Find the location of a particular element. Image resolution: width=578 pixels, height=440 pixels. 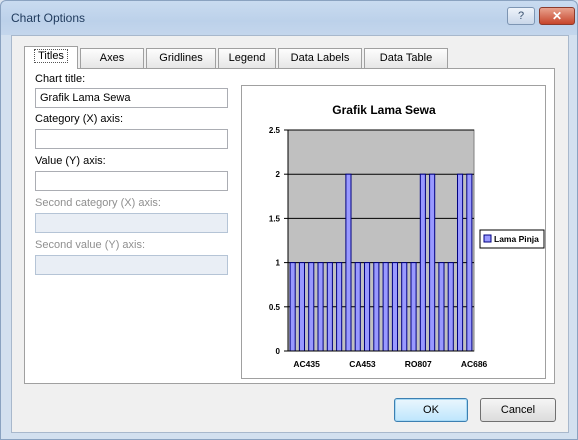

chart-title: Grafik Lama Sewa is located at coordinates (384, 110).